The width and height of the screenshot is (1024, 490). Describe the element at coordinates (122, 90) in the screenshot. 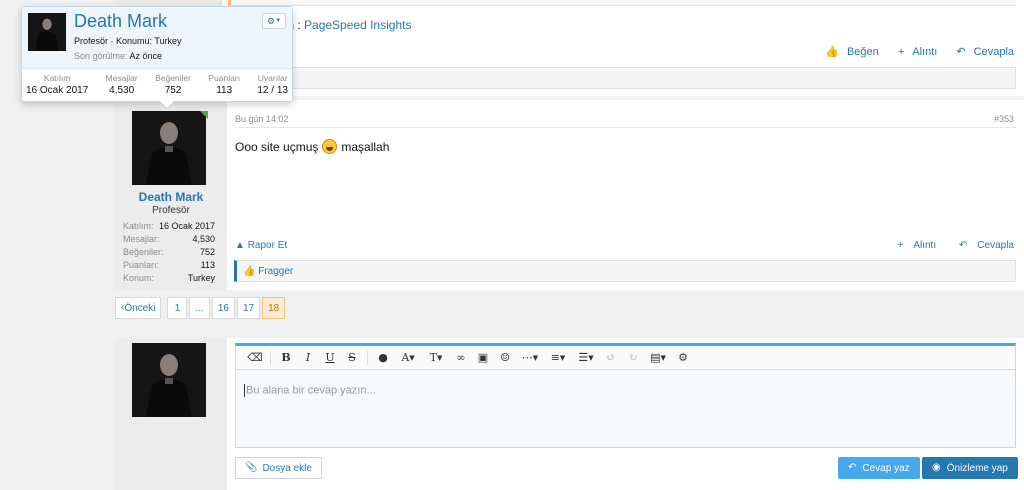

I see `member-stat-value: 4,530` at that location.